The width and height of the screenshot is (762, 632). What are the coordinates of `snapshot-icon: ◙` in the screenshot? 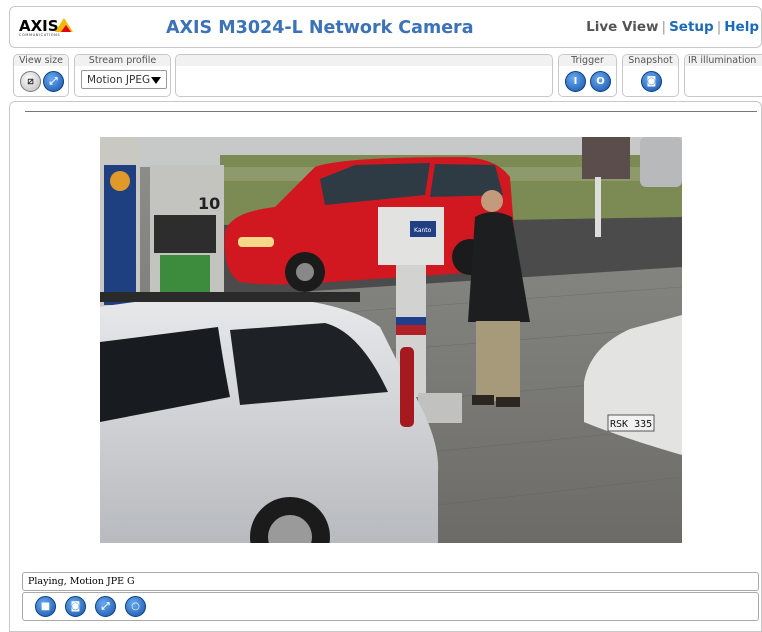 It's located at (75, 606).